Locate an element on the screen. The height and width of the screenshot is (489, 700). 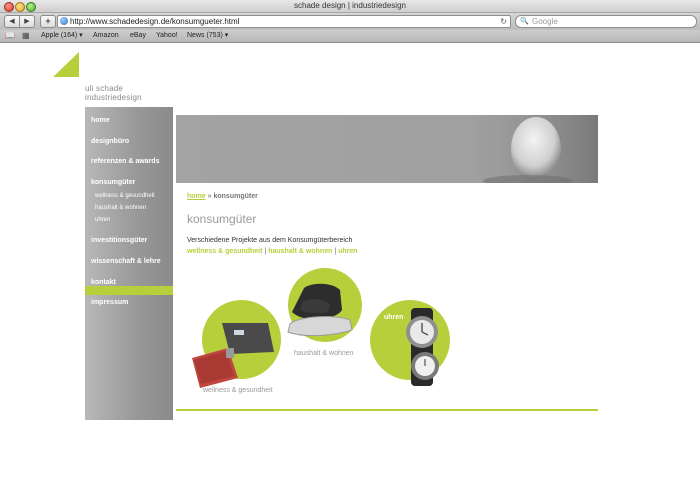
category-link-haushalt: haushalt & wohnen is located at coordinates (300, 251).